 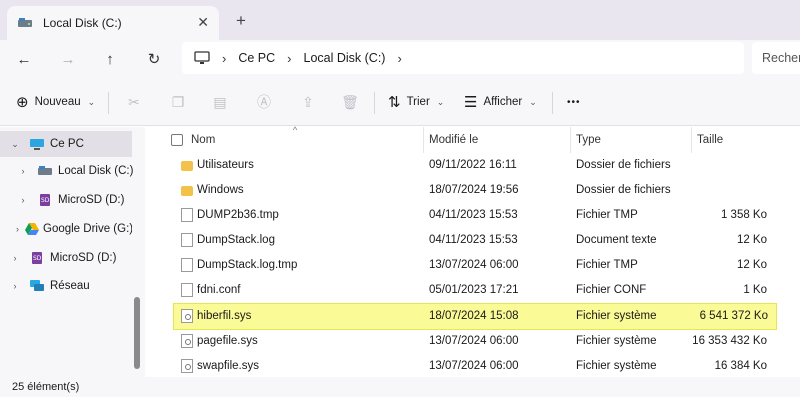 I want to click on share-icon: ⇪, so click(x=308, y=102).